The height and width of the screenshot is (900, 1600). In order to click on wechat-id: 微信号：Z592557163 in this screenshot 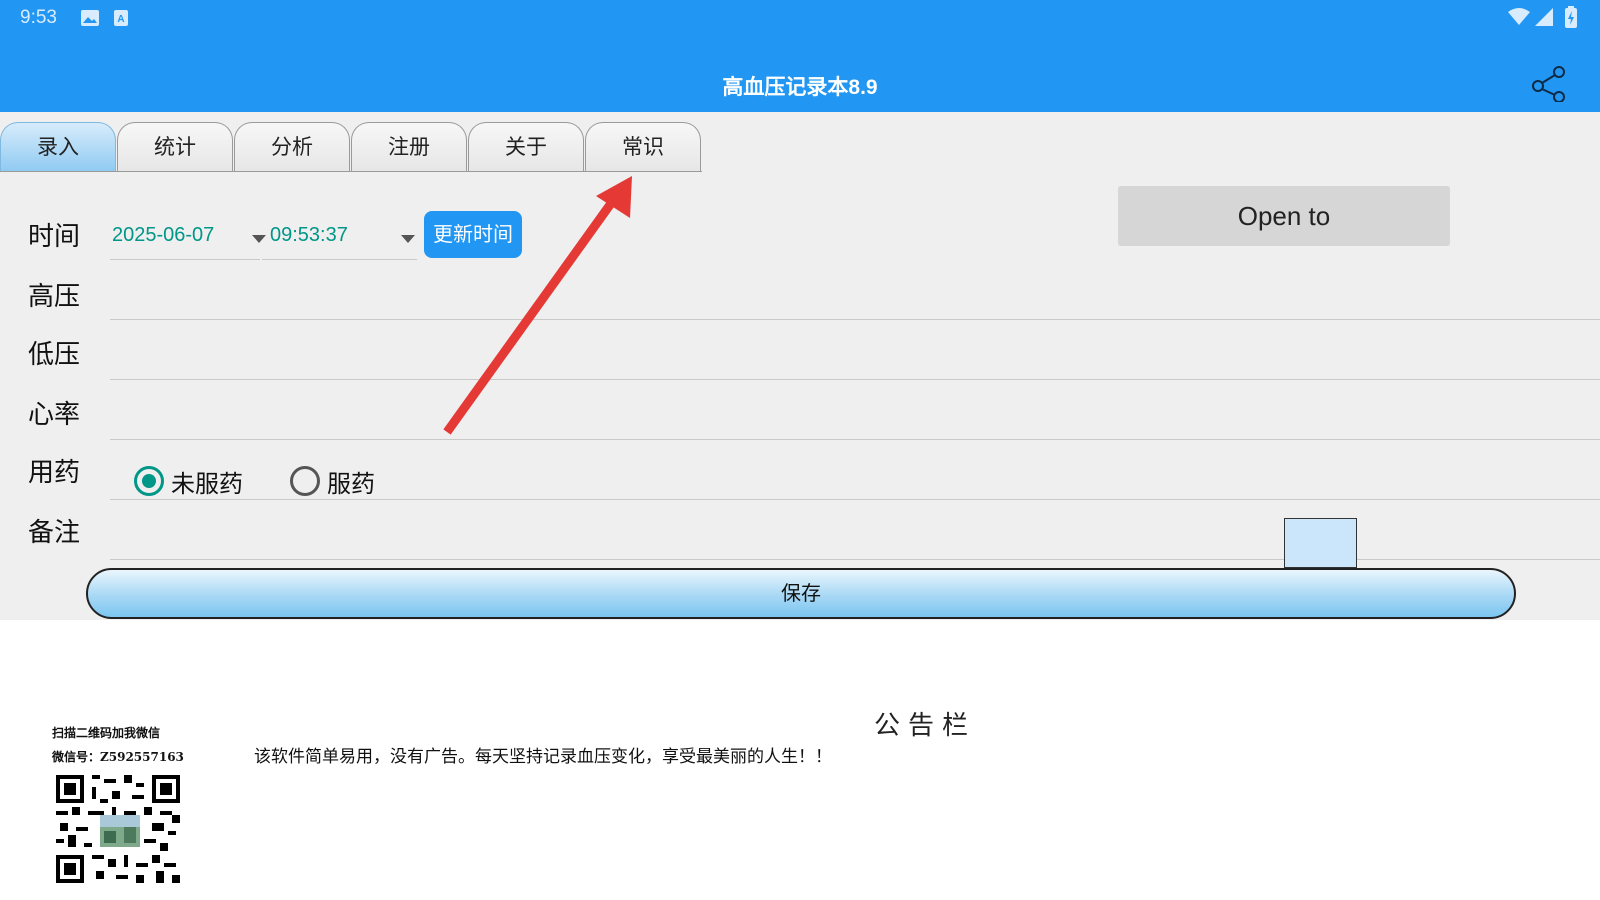, I will do `click(118, 757)`.